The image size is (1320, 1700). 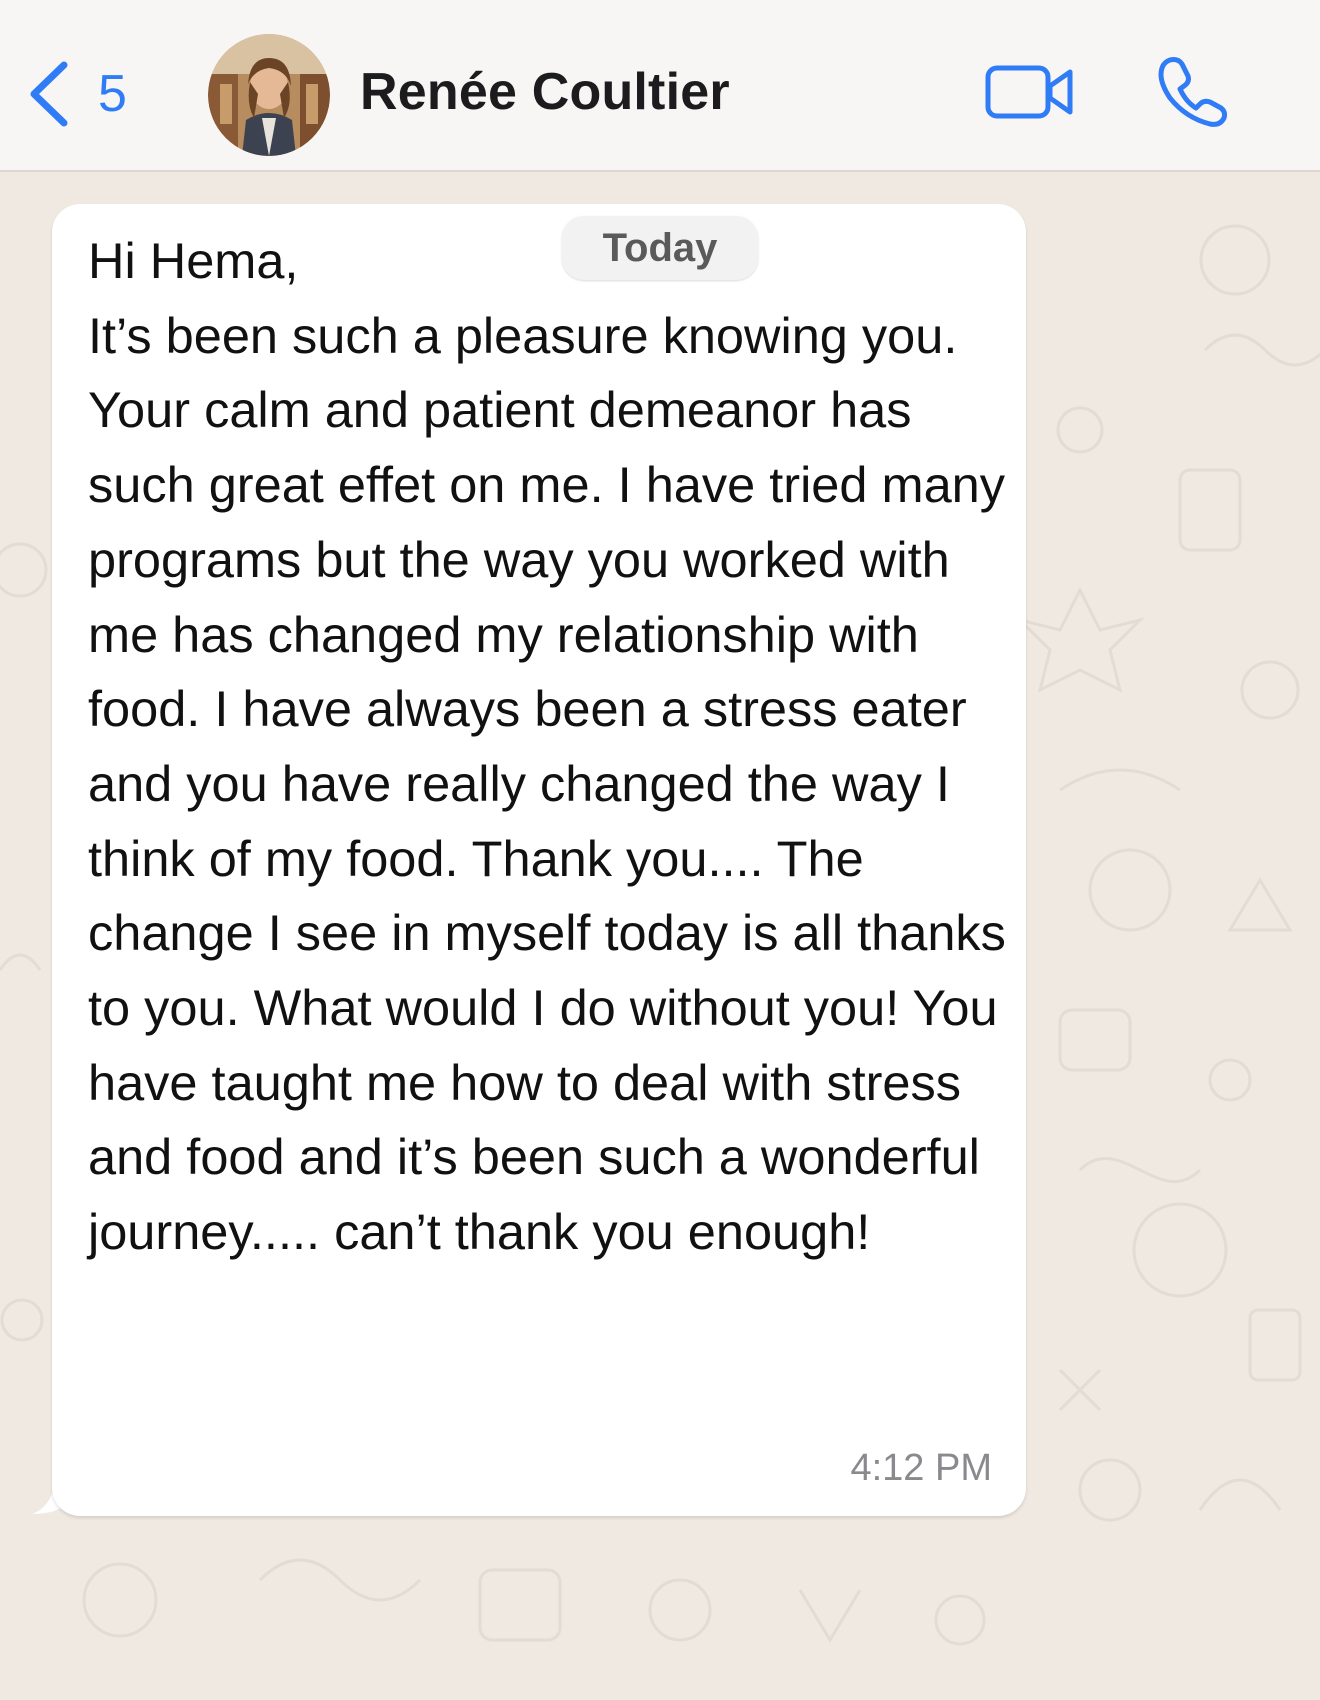 I want to click on video-call-button, so click(x=1030, y=92).